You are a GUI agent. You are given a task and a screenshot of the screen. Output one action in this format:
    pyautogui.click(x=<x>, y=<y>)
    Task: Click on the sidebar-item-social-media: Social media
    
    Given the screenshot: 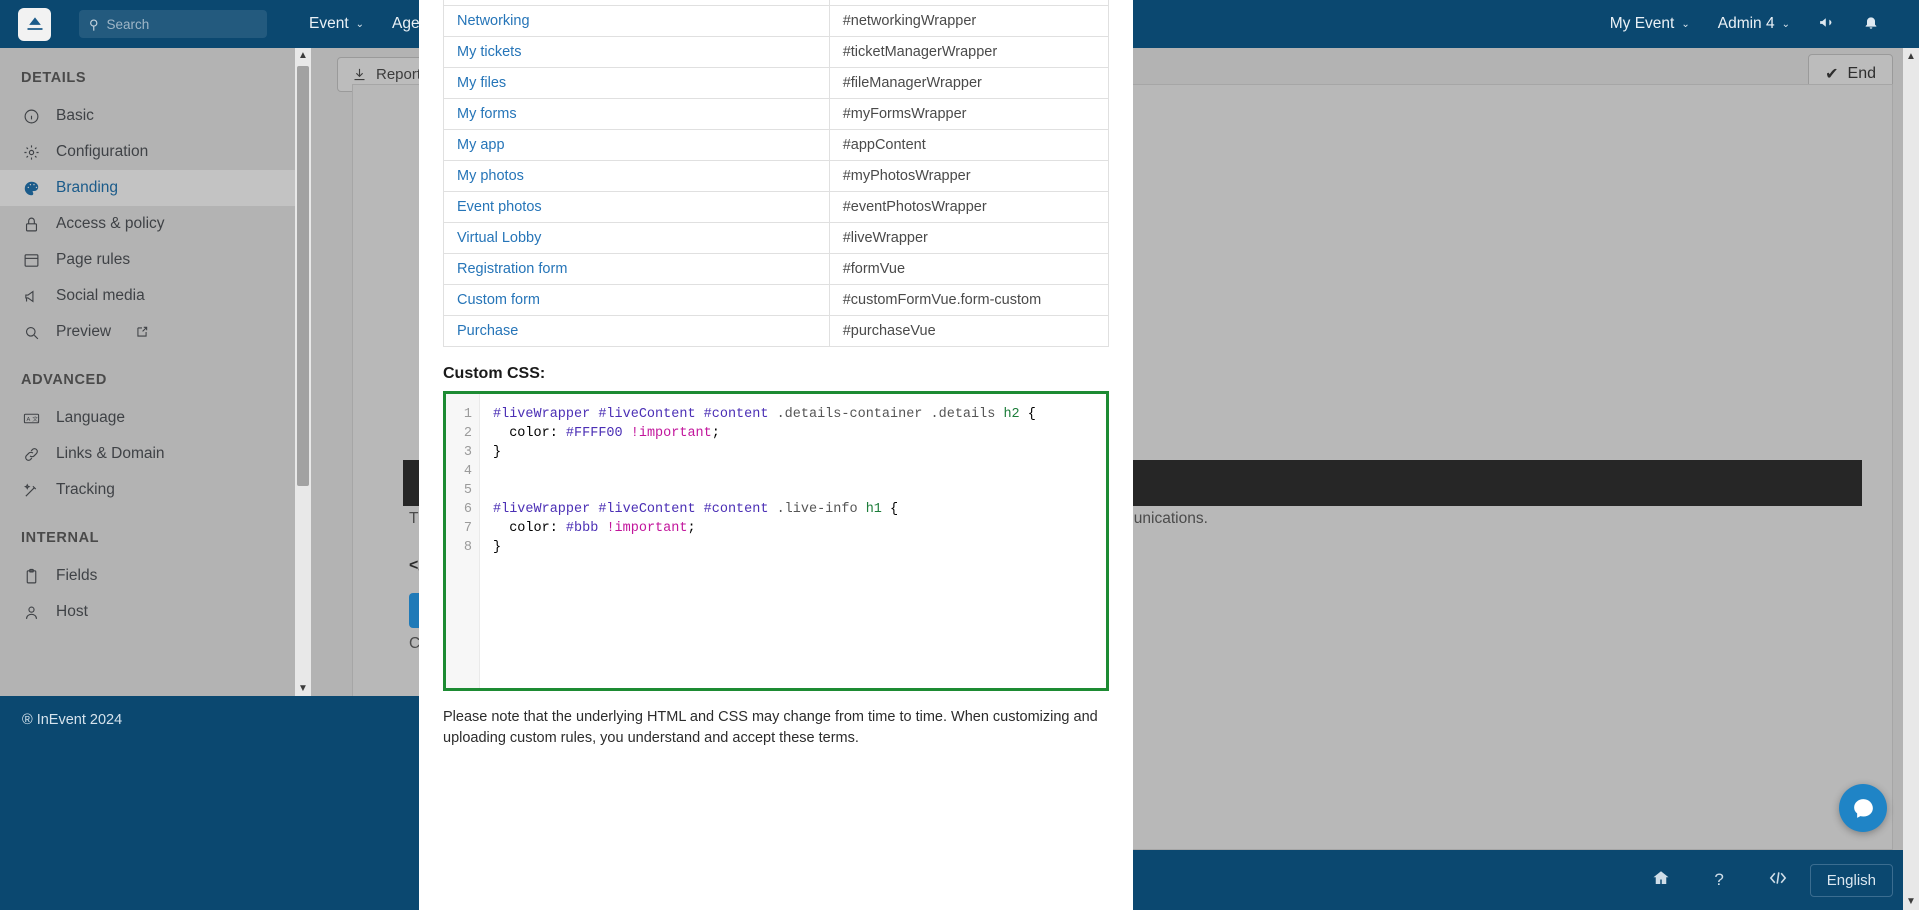 What is the action you would take?
    pyautogui.click(x=147, y=296)
    